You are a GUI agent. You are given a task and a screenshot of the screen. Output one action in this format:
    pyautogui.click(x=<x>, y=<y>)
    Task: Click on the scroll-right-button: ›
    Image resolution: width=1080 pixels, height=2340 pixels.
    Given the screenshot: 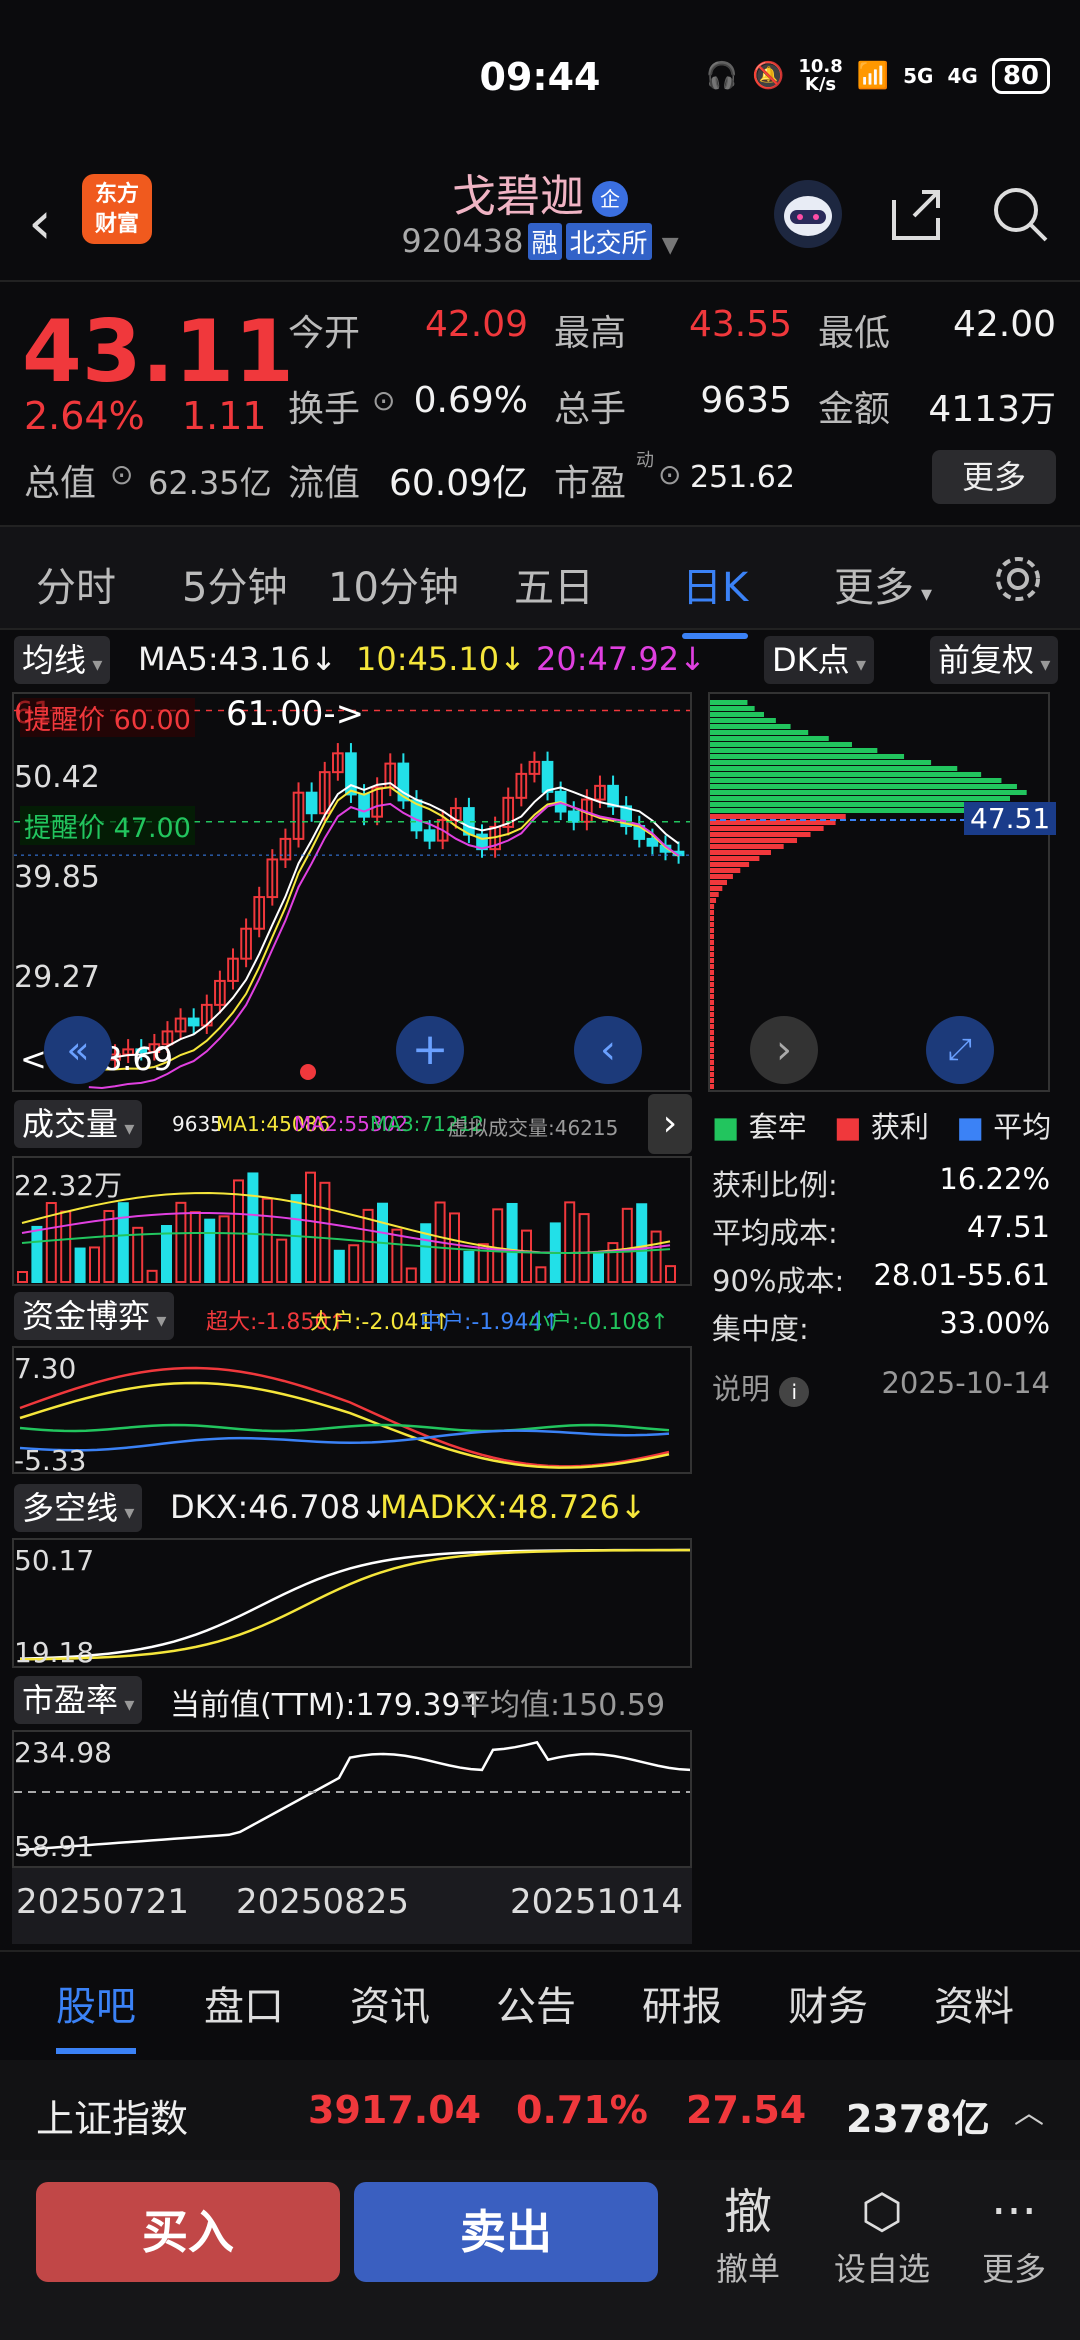 What is the action you would take?
    pyautogui.click(x=784, y=1050)
    